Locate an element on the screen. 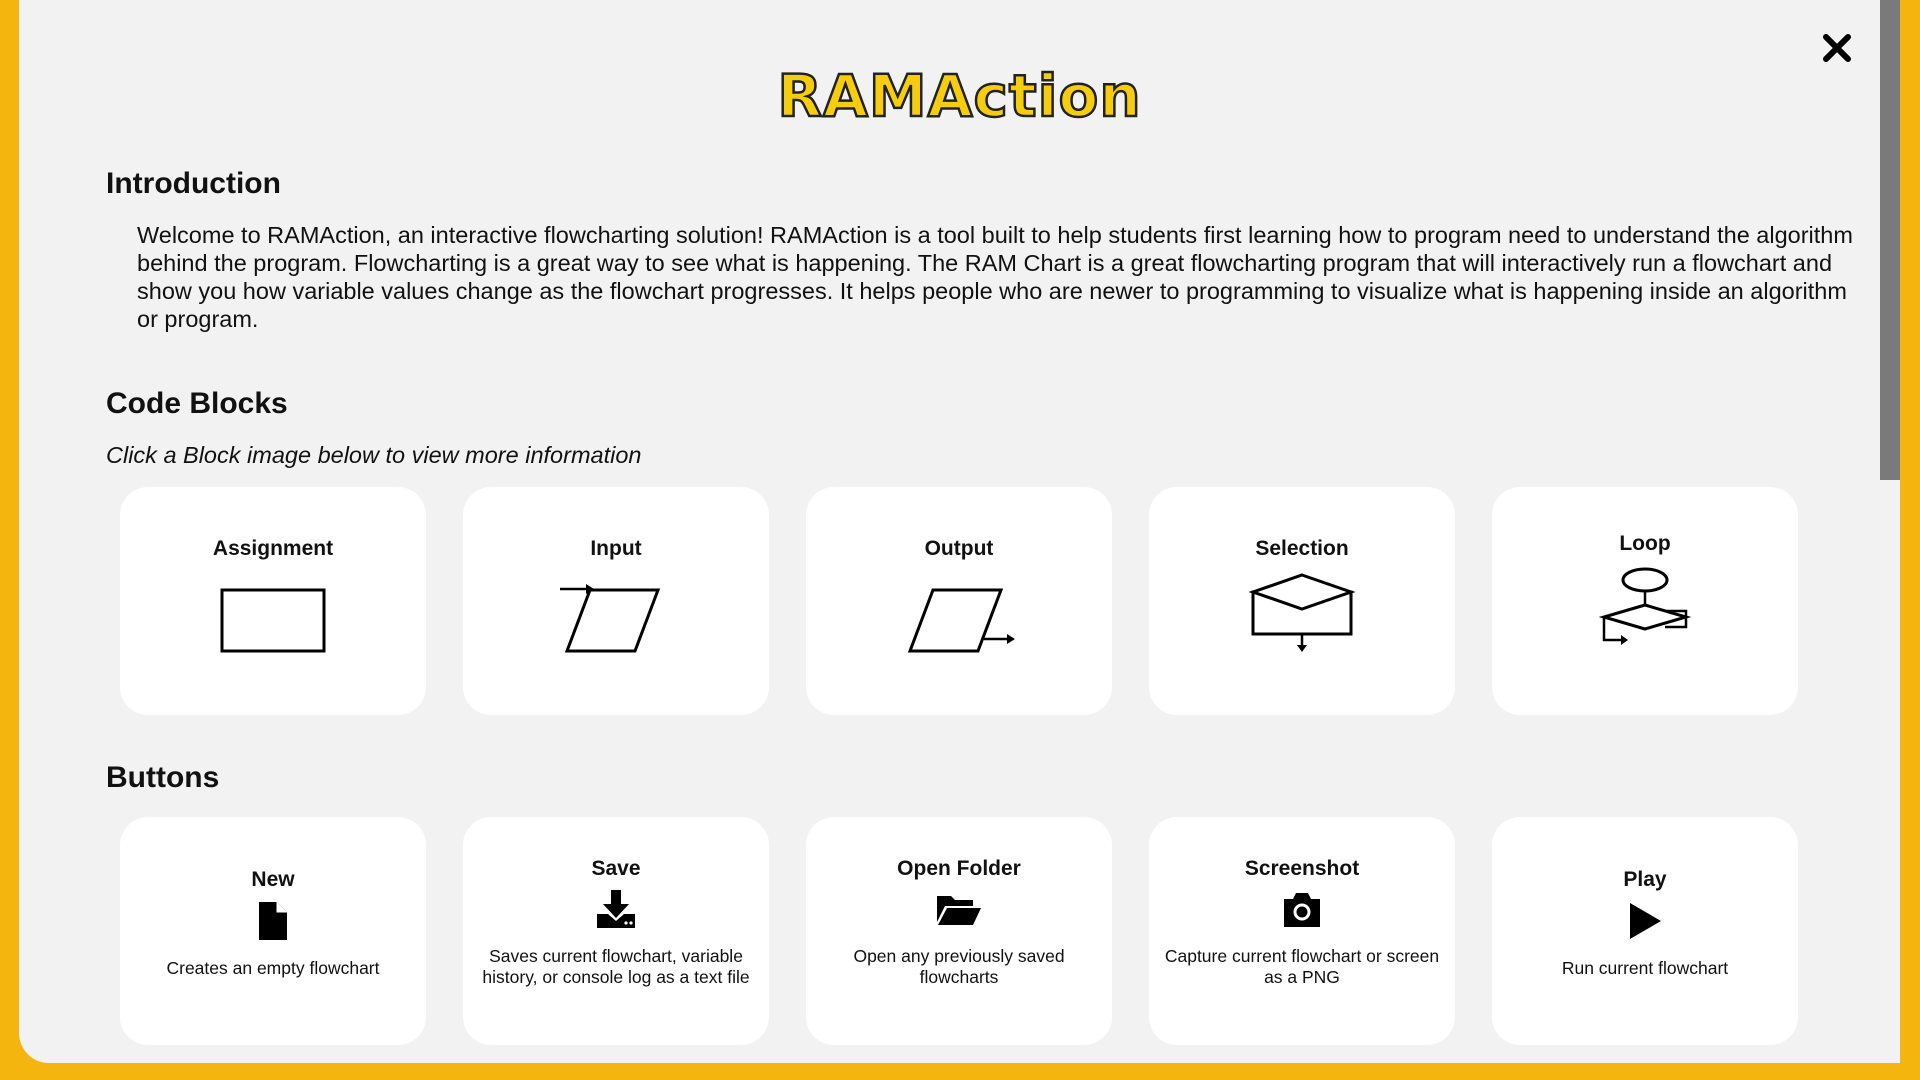  output-block-icon is located at coordinates (959, 621).